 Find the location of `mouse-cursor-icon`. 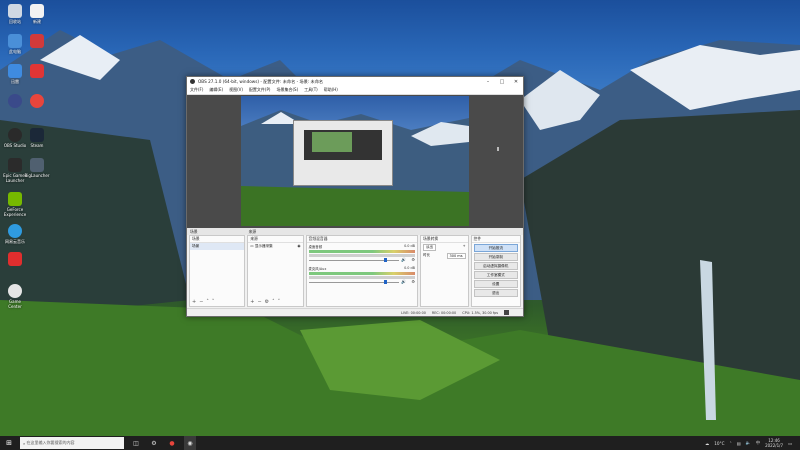

mouse-cursor-icon is located at coordinates (498, 149).